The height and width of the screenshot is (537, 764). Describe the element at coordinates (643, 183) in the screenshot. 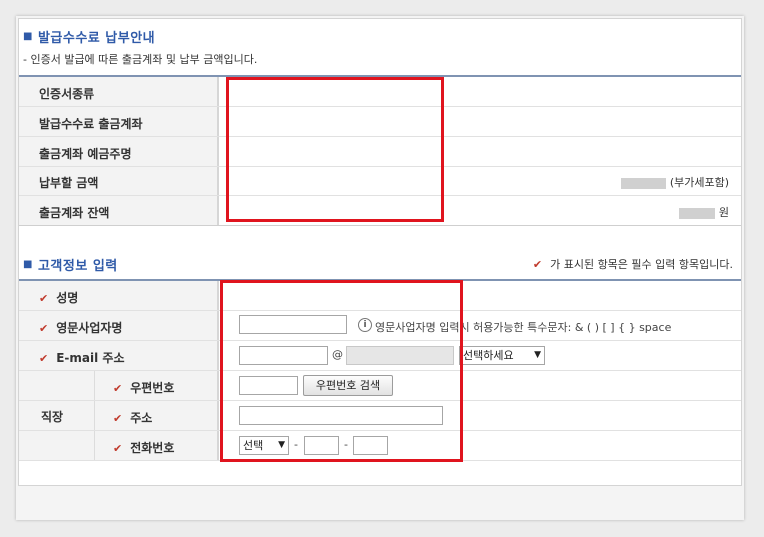

I see `redacted-amount` at that location.